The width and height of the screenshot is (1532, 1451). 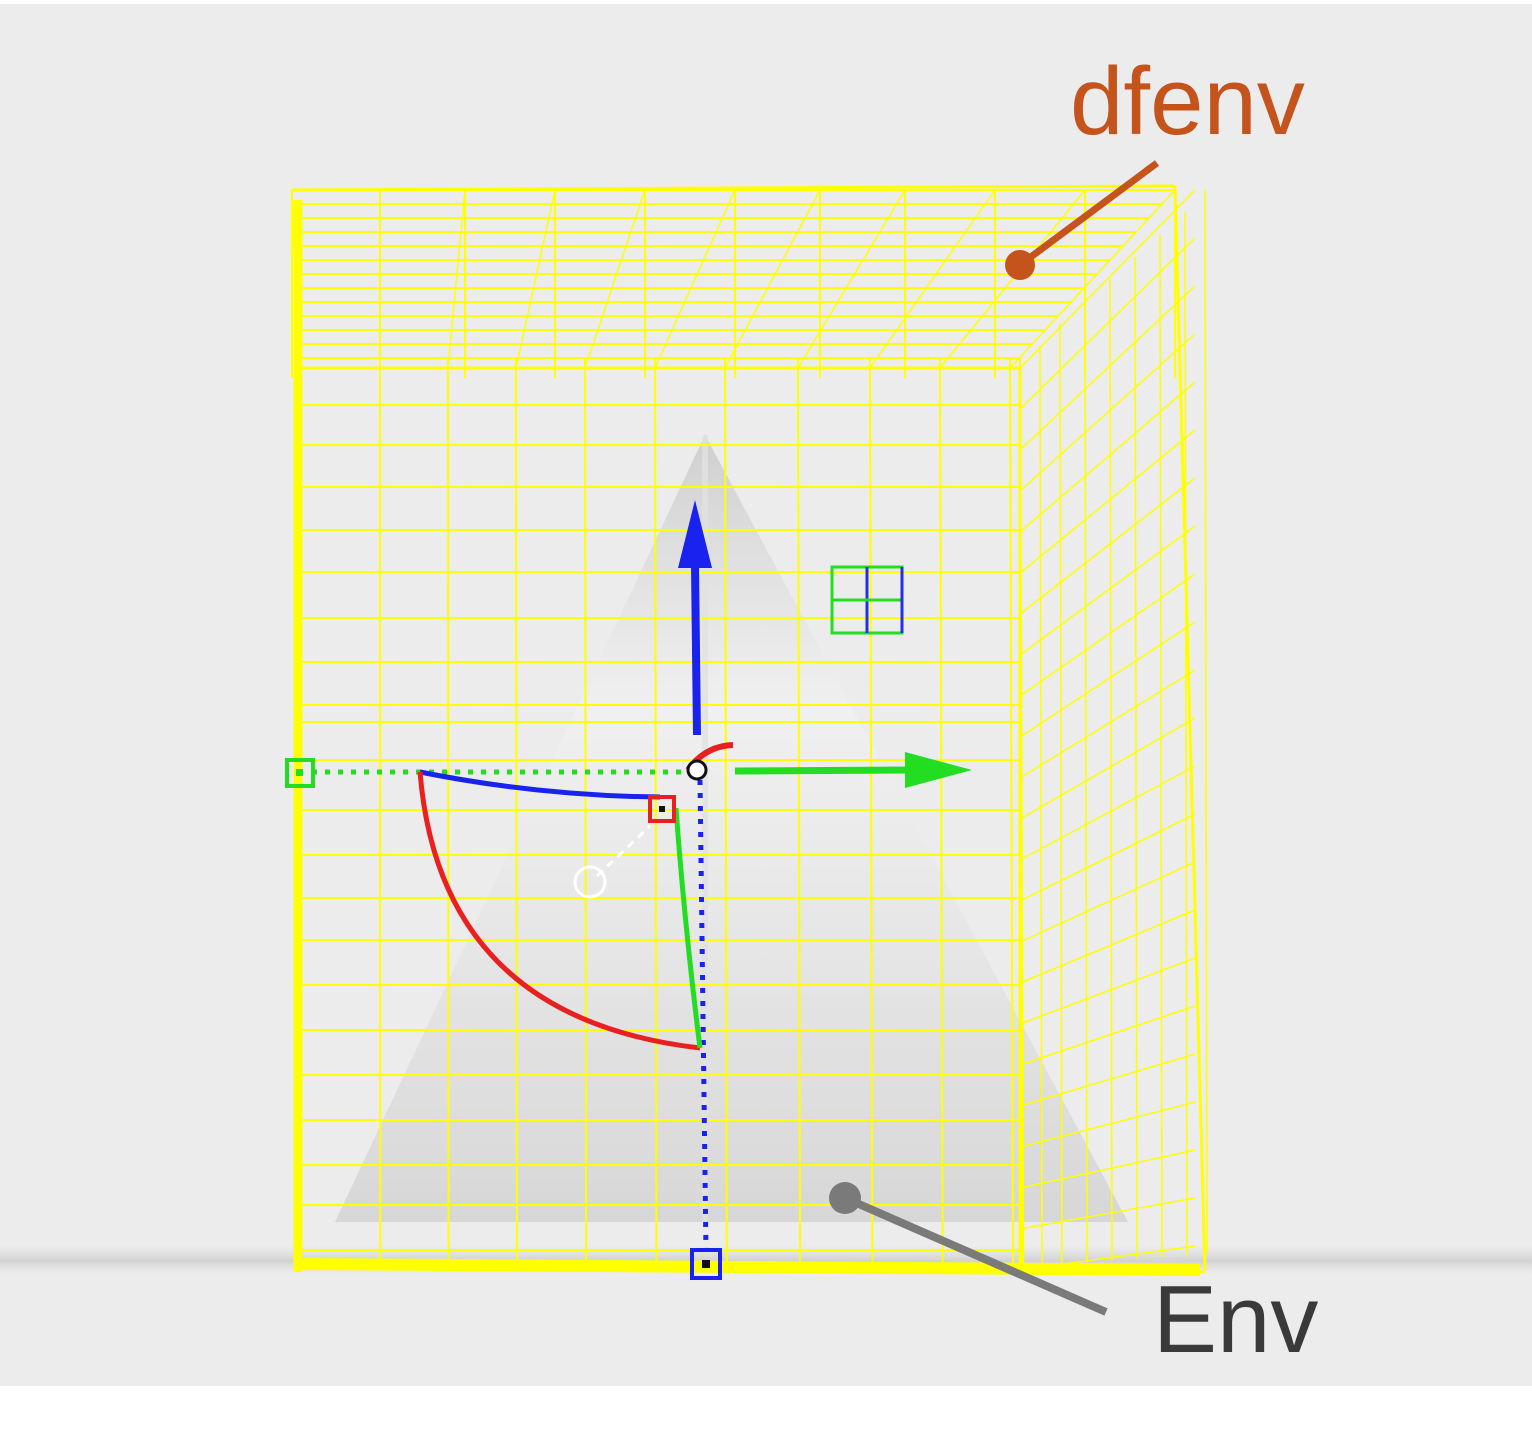 What do you see at coordinates (1235, 1319) in the screenshot?
I see `callout-env-label: Env` at bounding box center [1235, 1319].